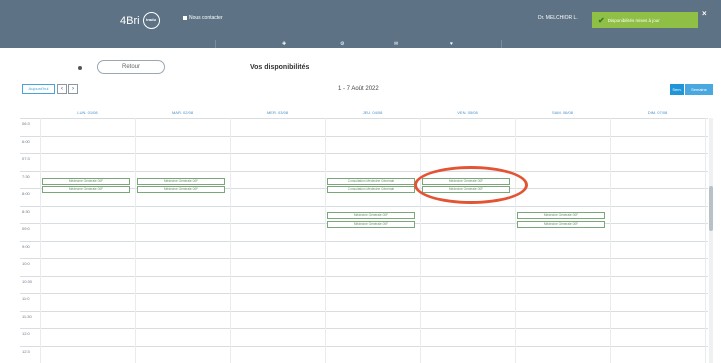 This screenshot has height=363, width=721. I want to click on app-logo: 4Bri tradu, so click(140, 20).